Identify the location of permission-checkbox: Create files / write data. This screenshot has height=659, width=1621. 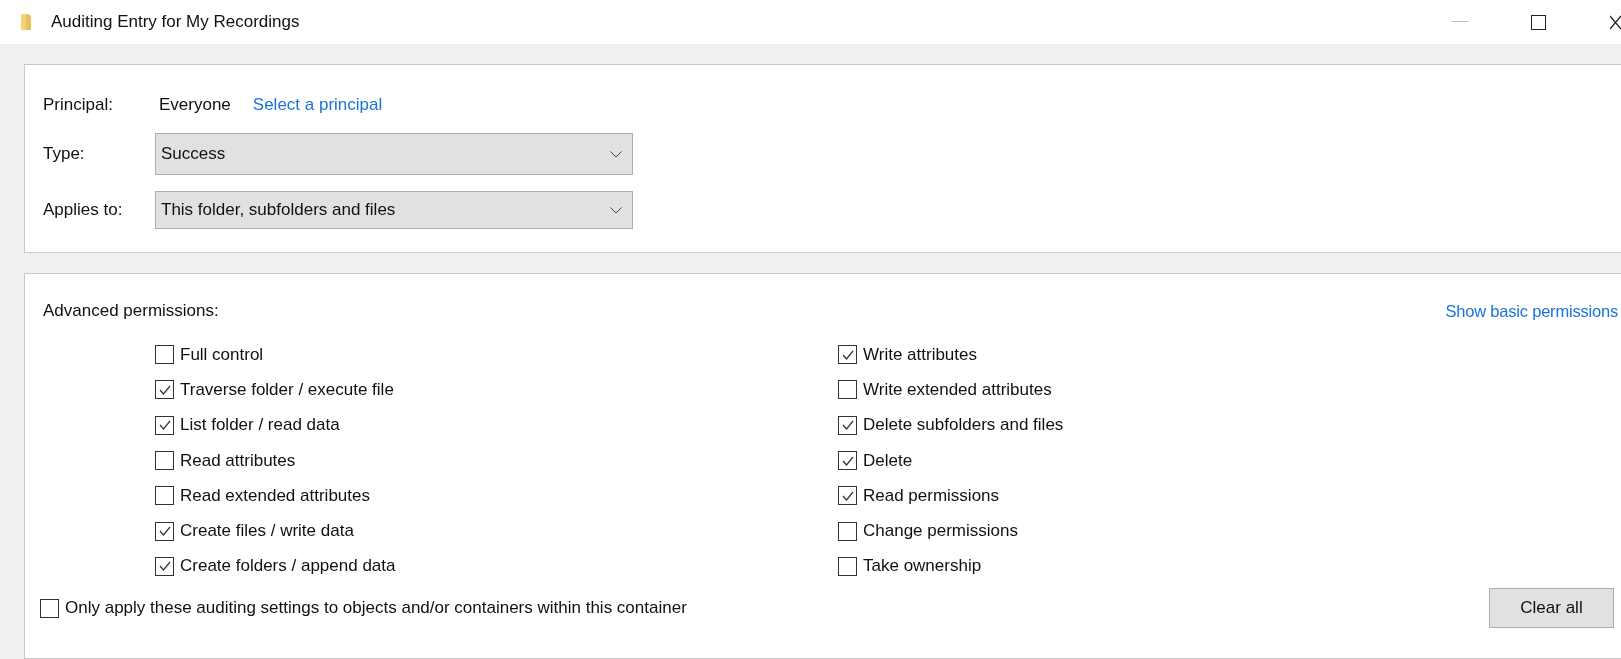
(496, 531).